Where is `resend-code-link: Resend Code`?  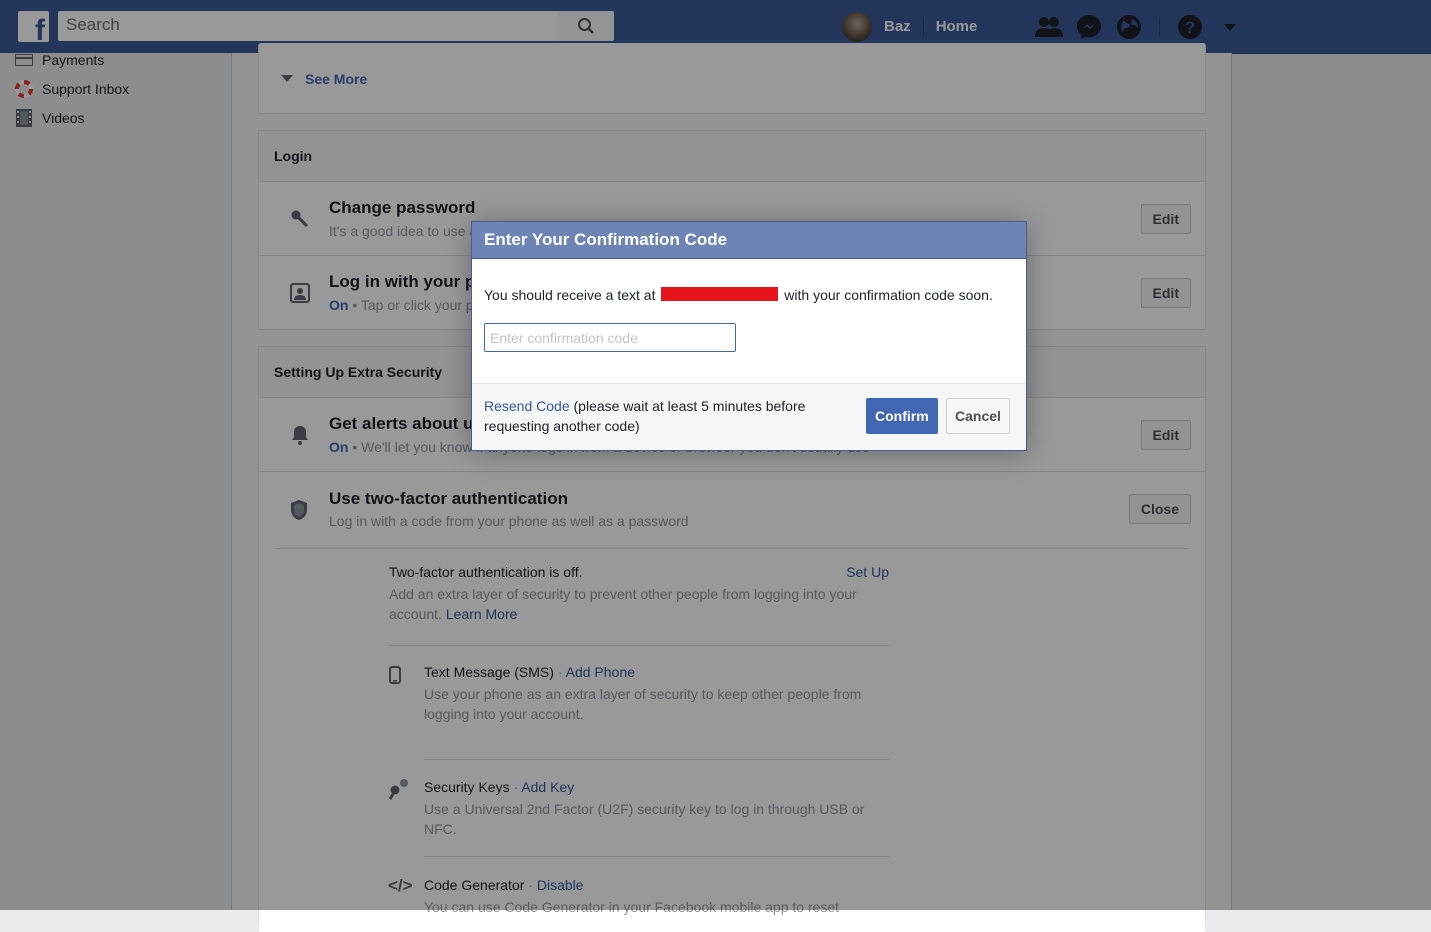
resend-code-link: Resend Code is located at coordinates (527, 406).